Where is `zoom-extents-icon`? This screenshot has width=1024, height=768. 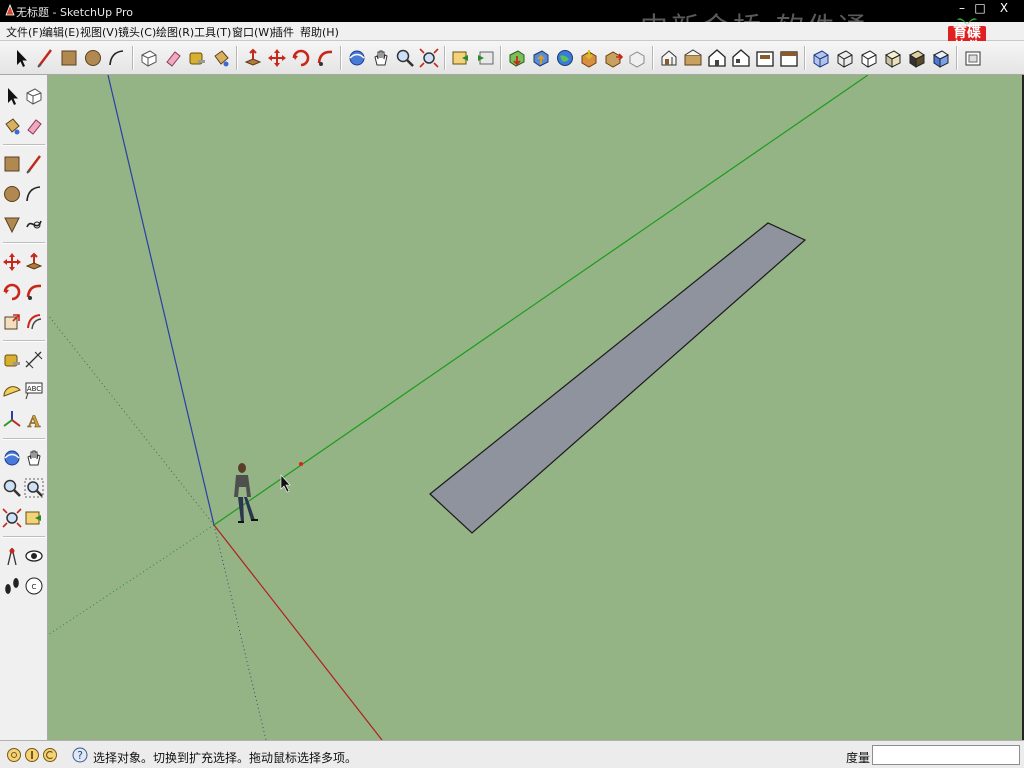 zoom-extents-icon is located at coordinates (429, 58).